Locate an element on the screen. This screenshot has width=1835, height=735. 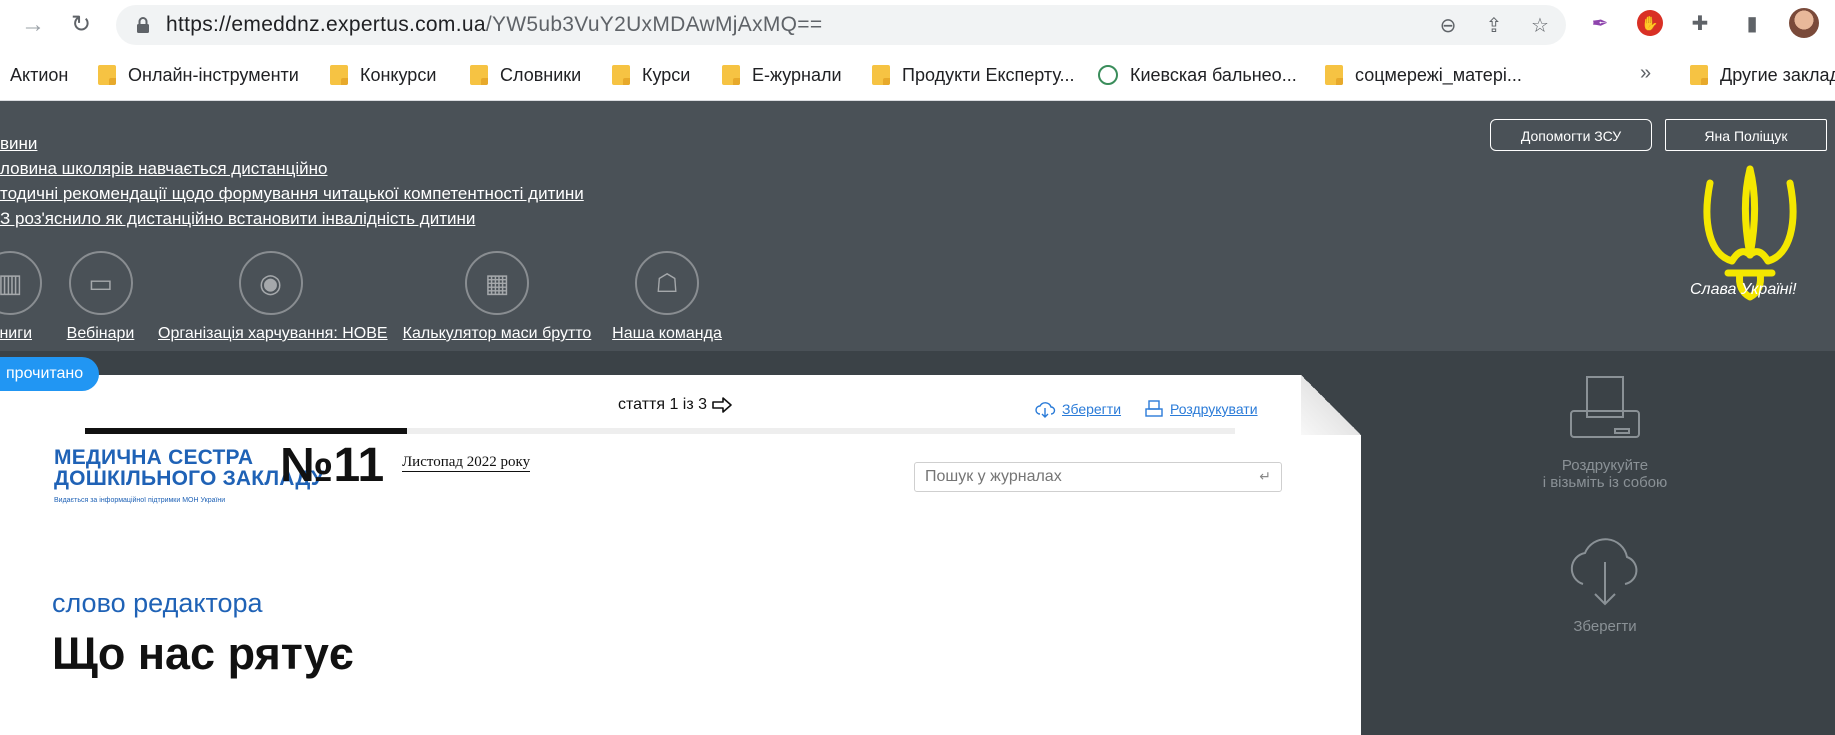
nav-item-nutrition: ◉ Організація харчування: НОВЕ is located at coordinates (273, 297).